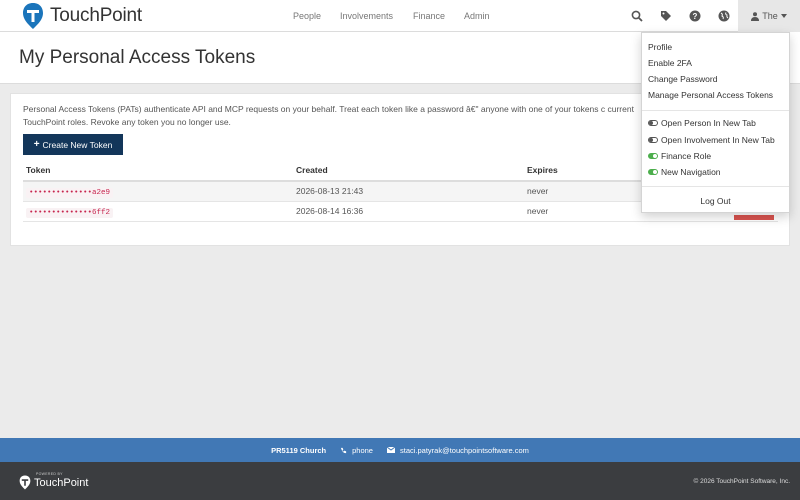 Image resolution: width=800 pixels, height=500 pixels. I want to click on logo-text: TouchPoint, so click(96, 15).